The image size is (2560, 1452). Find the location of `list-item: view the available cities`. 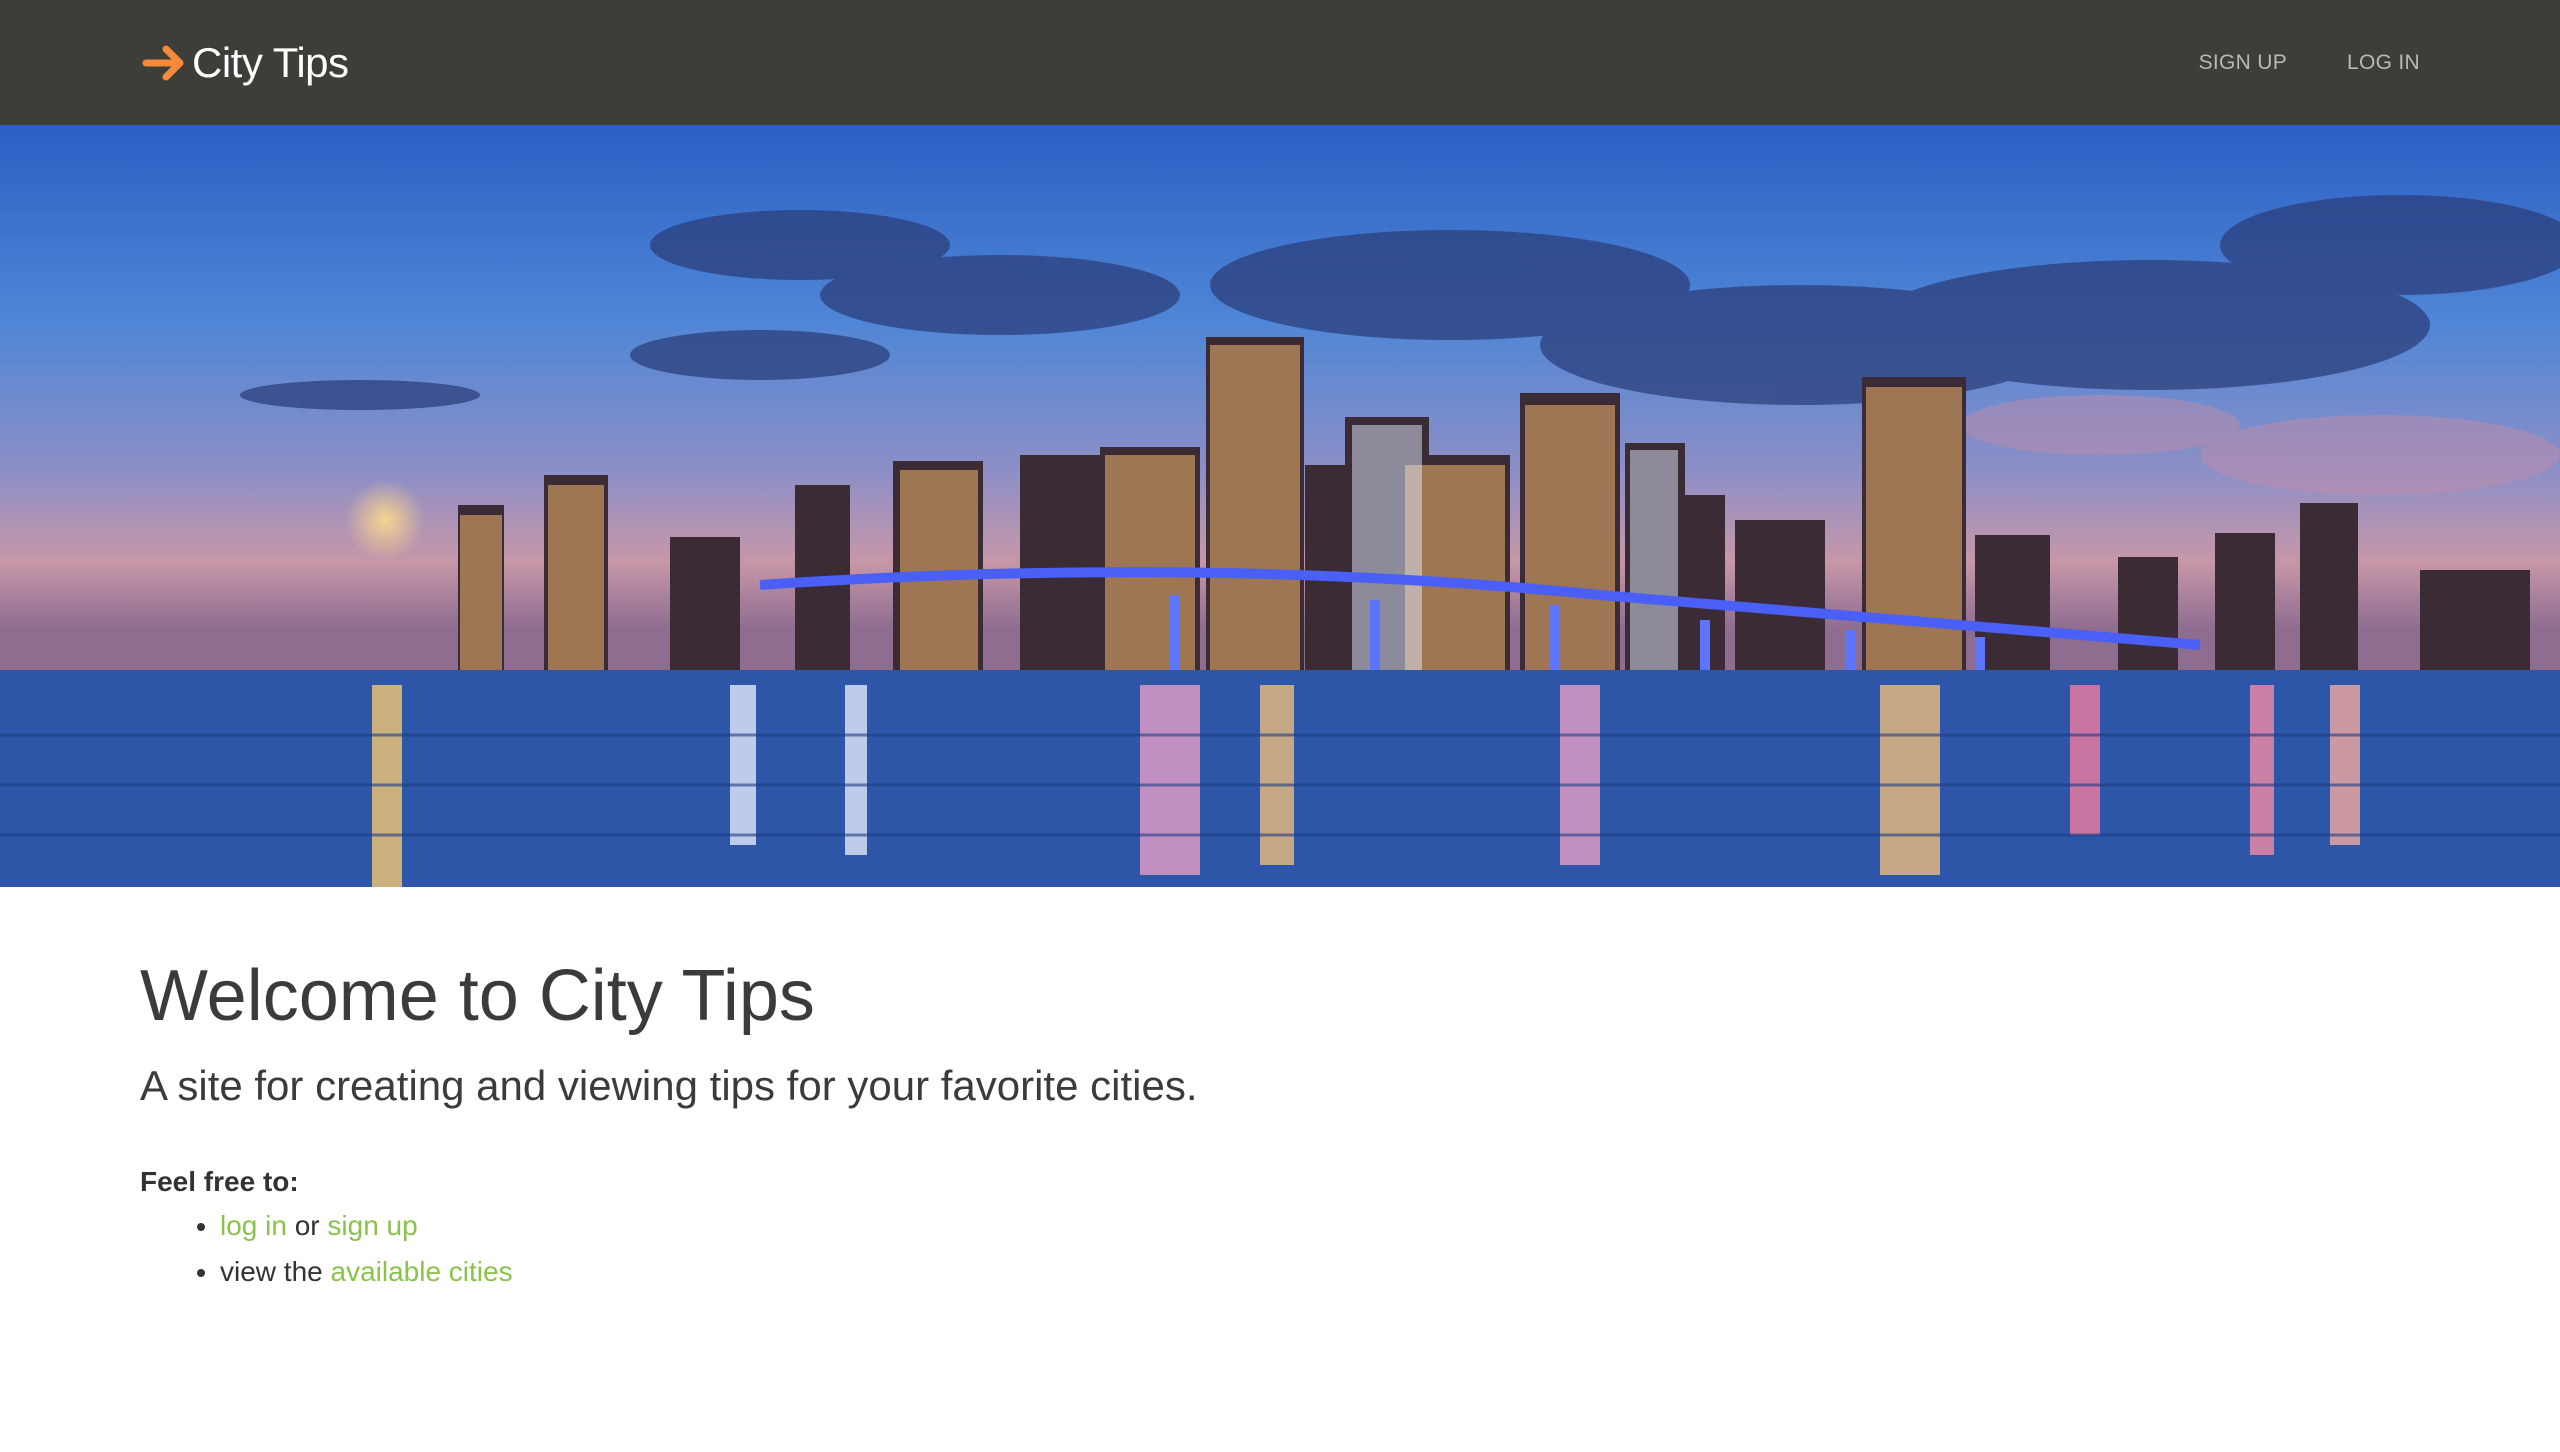

list-item: view the available cities is located at coordinates (1320, 1272).